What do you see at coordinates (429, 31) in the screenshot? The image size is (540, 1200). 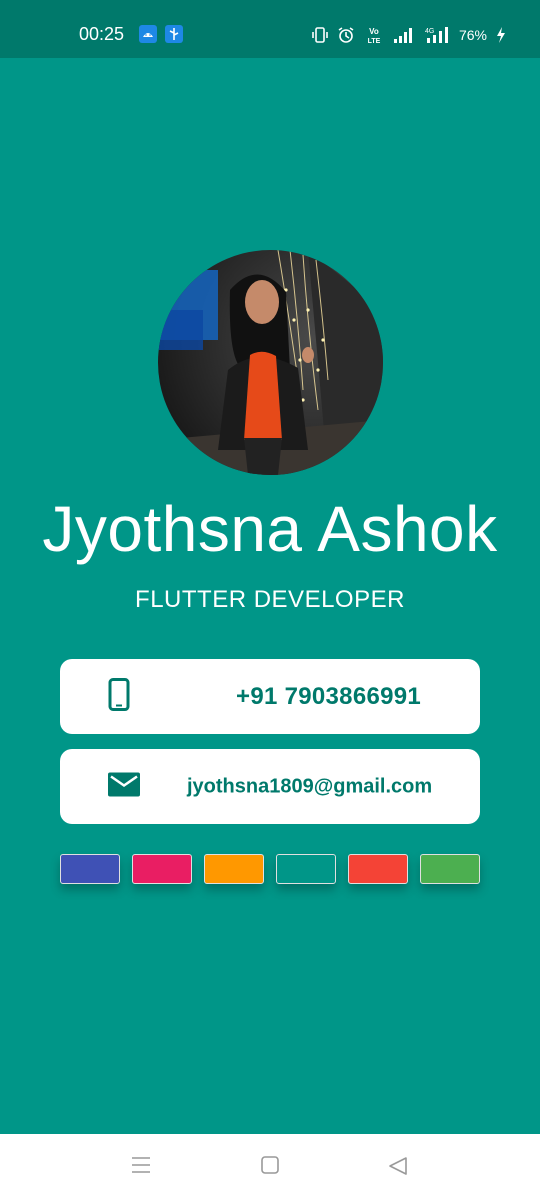 I see `svg-text: 4G` at bounding box center [429, 31].